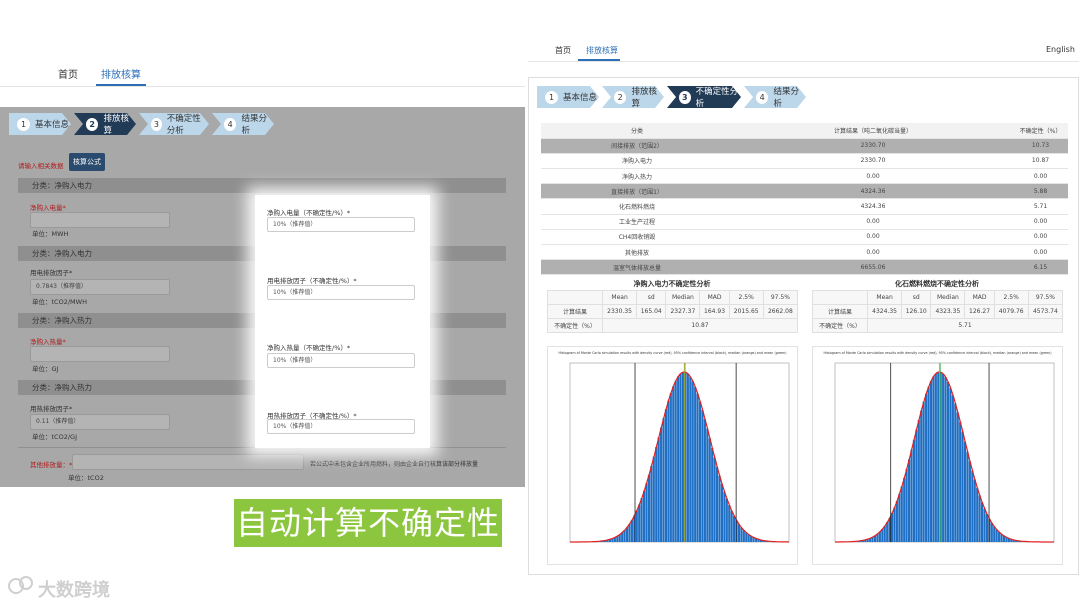 This screenshot has height=608, width=1080. What do you see at coordinates (100, 422) in the screenshot?
I see `heat-factor-input: 0.11（推荐值）` at bounding box center [100, 422].